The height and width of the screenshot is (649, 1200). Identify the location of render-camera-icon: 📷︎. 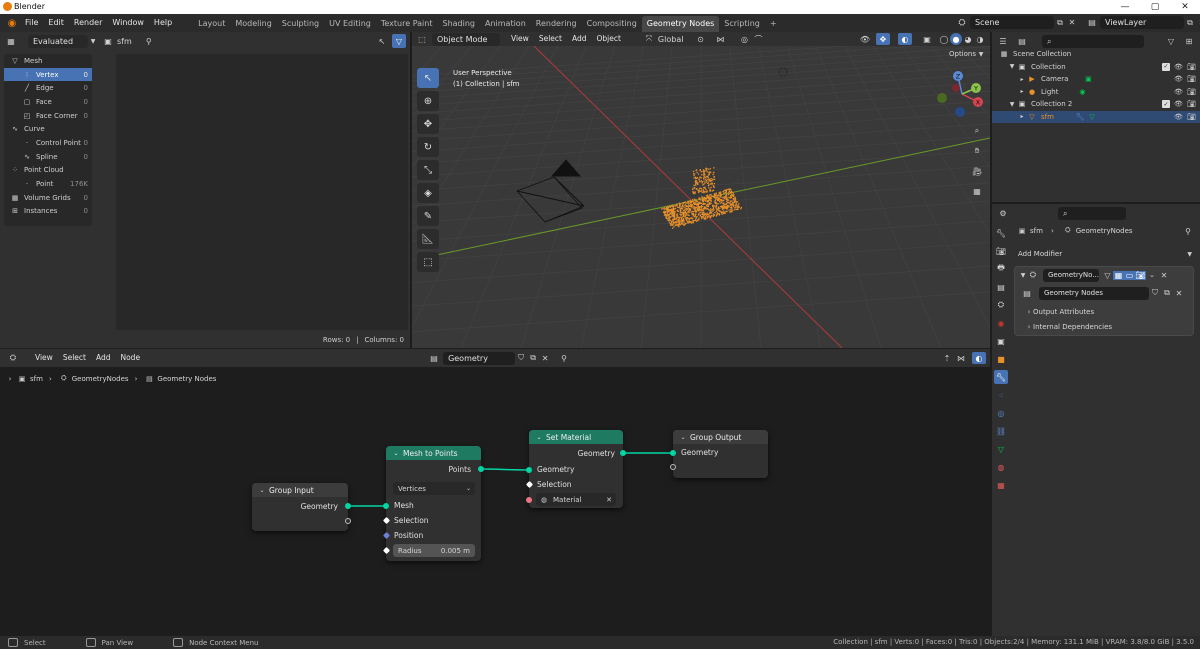
(1191, 104).